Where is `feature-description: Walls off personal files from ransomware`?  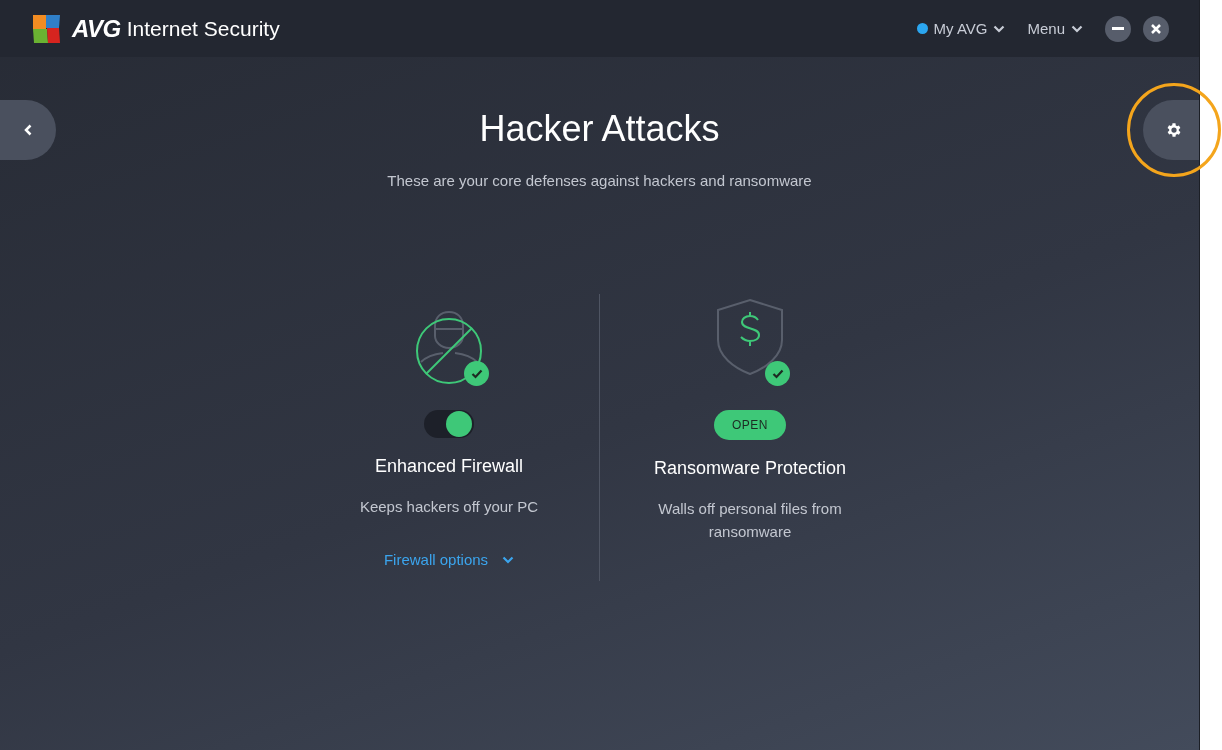
feature-description: Walls off personal files from ransomware is located at coordinates (750, 520).